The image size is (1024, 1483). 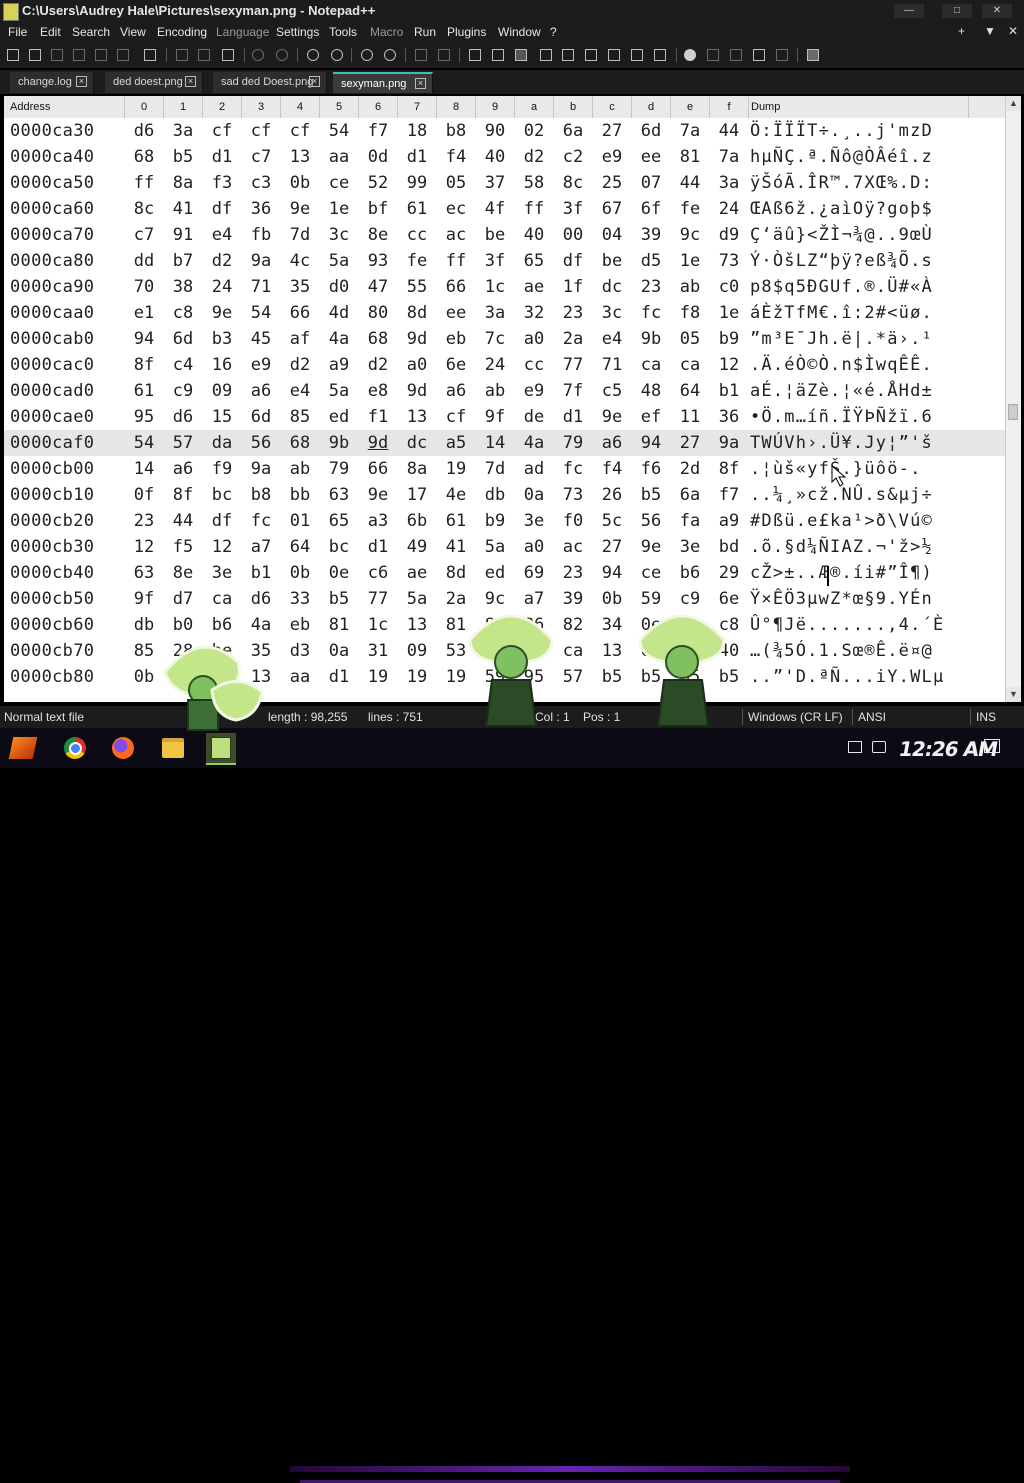 I want to click on hex-byte: 26, so click(x=612, y=495).